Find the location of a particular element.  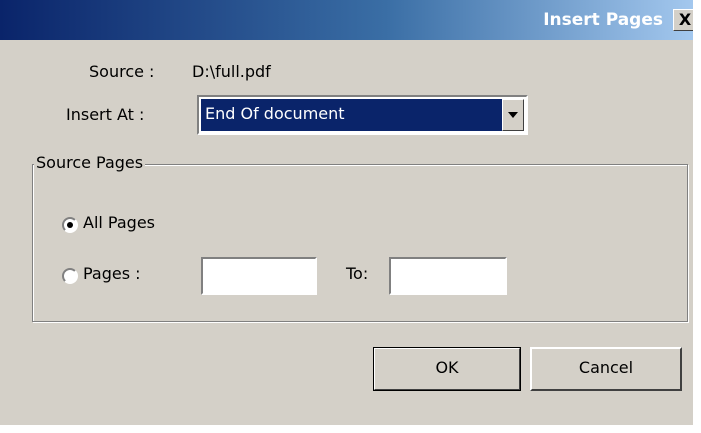

all-pages-label: All Pages is located at coordinates (119, 222).